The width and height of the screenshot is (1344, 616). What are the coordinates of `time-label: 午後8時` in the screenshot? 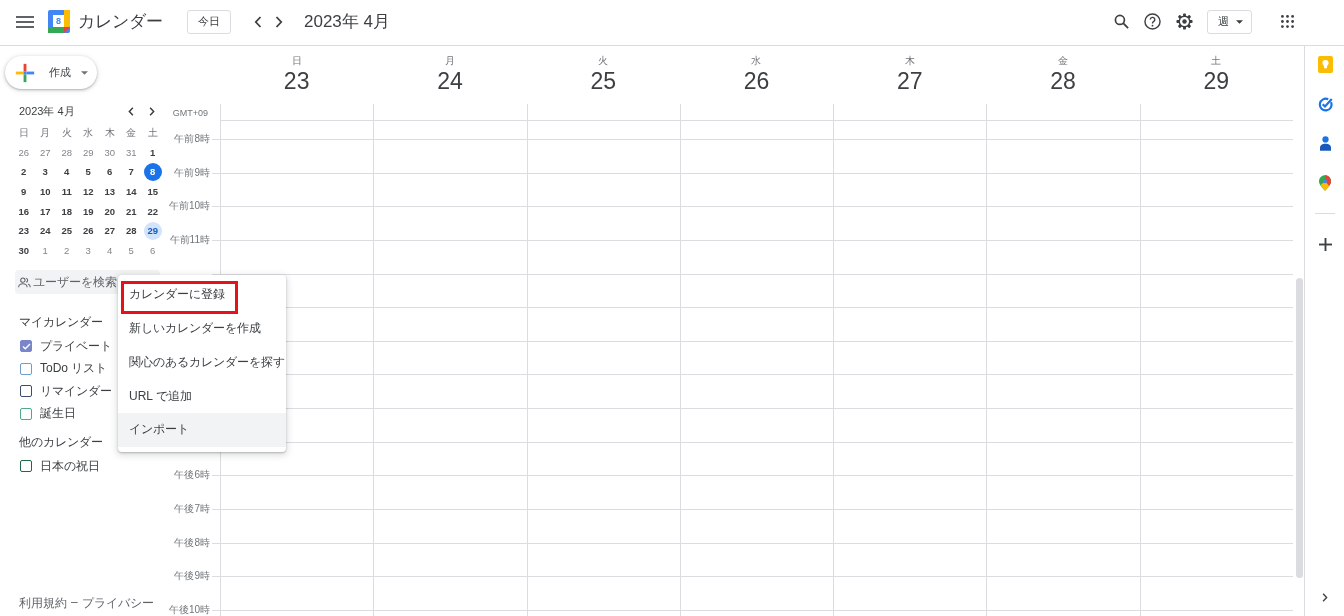 It's located at (192, 542).